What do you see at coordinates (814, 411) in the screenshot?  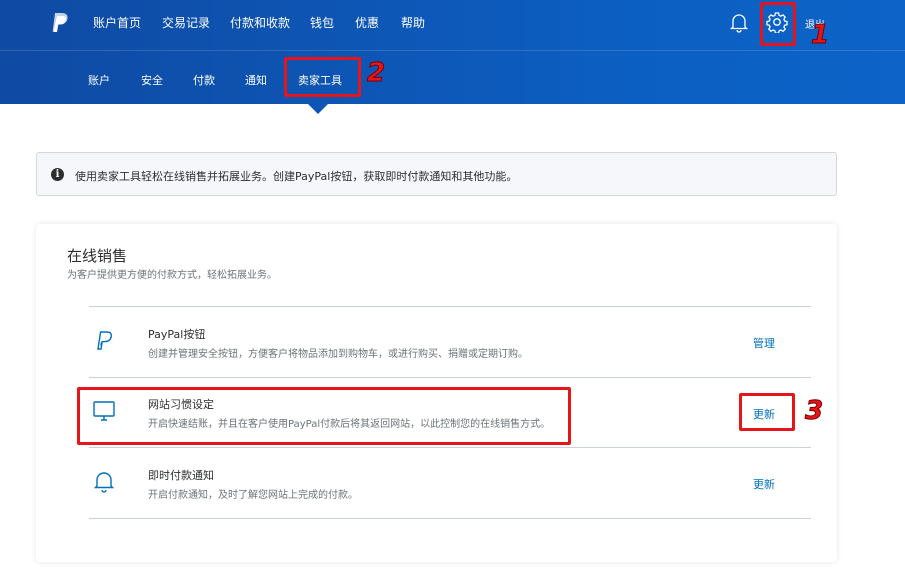 I see `step-number-3: 3` at bounding box center [814, 411].